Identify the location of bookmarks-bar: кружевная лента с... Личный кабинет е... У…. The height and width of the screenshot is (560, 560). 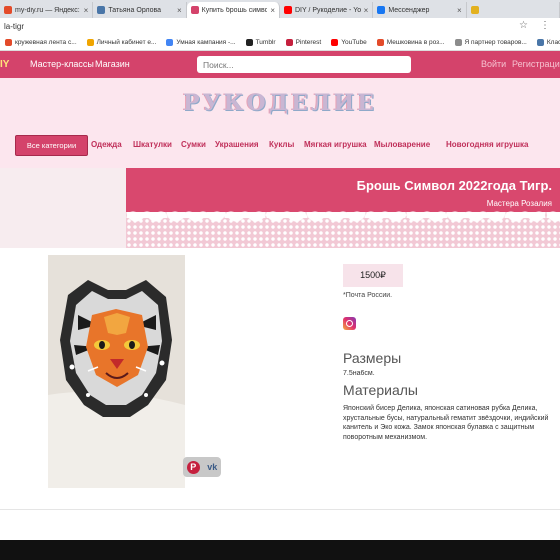
(280, 43).